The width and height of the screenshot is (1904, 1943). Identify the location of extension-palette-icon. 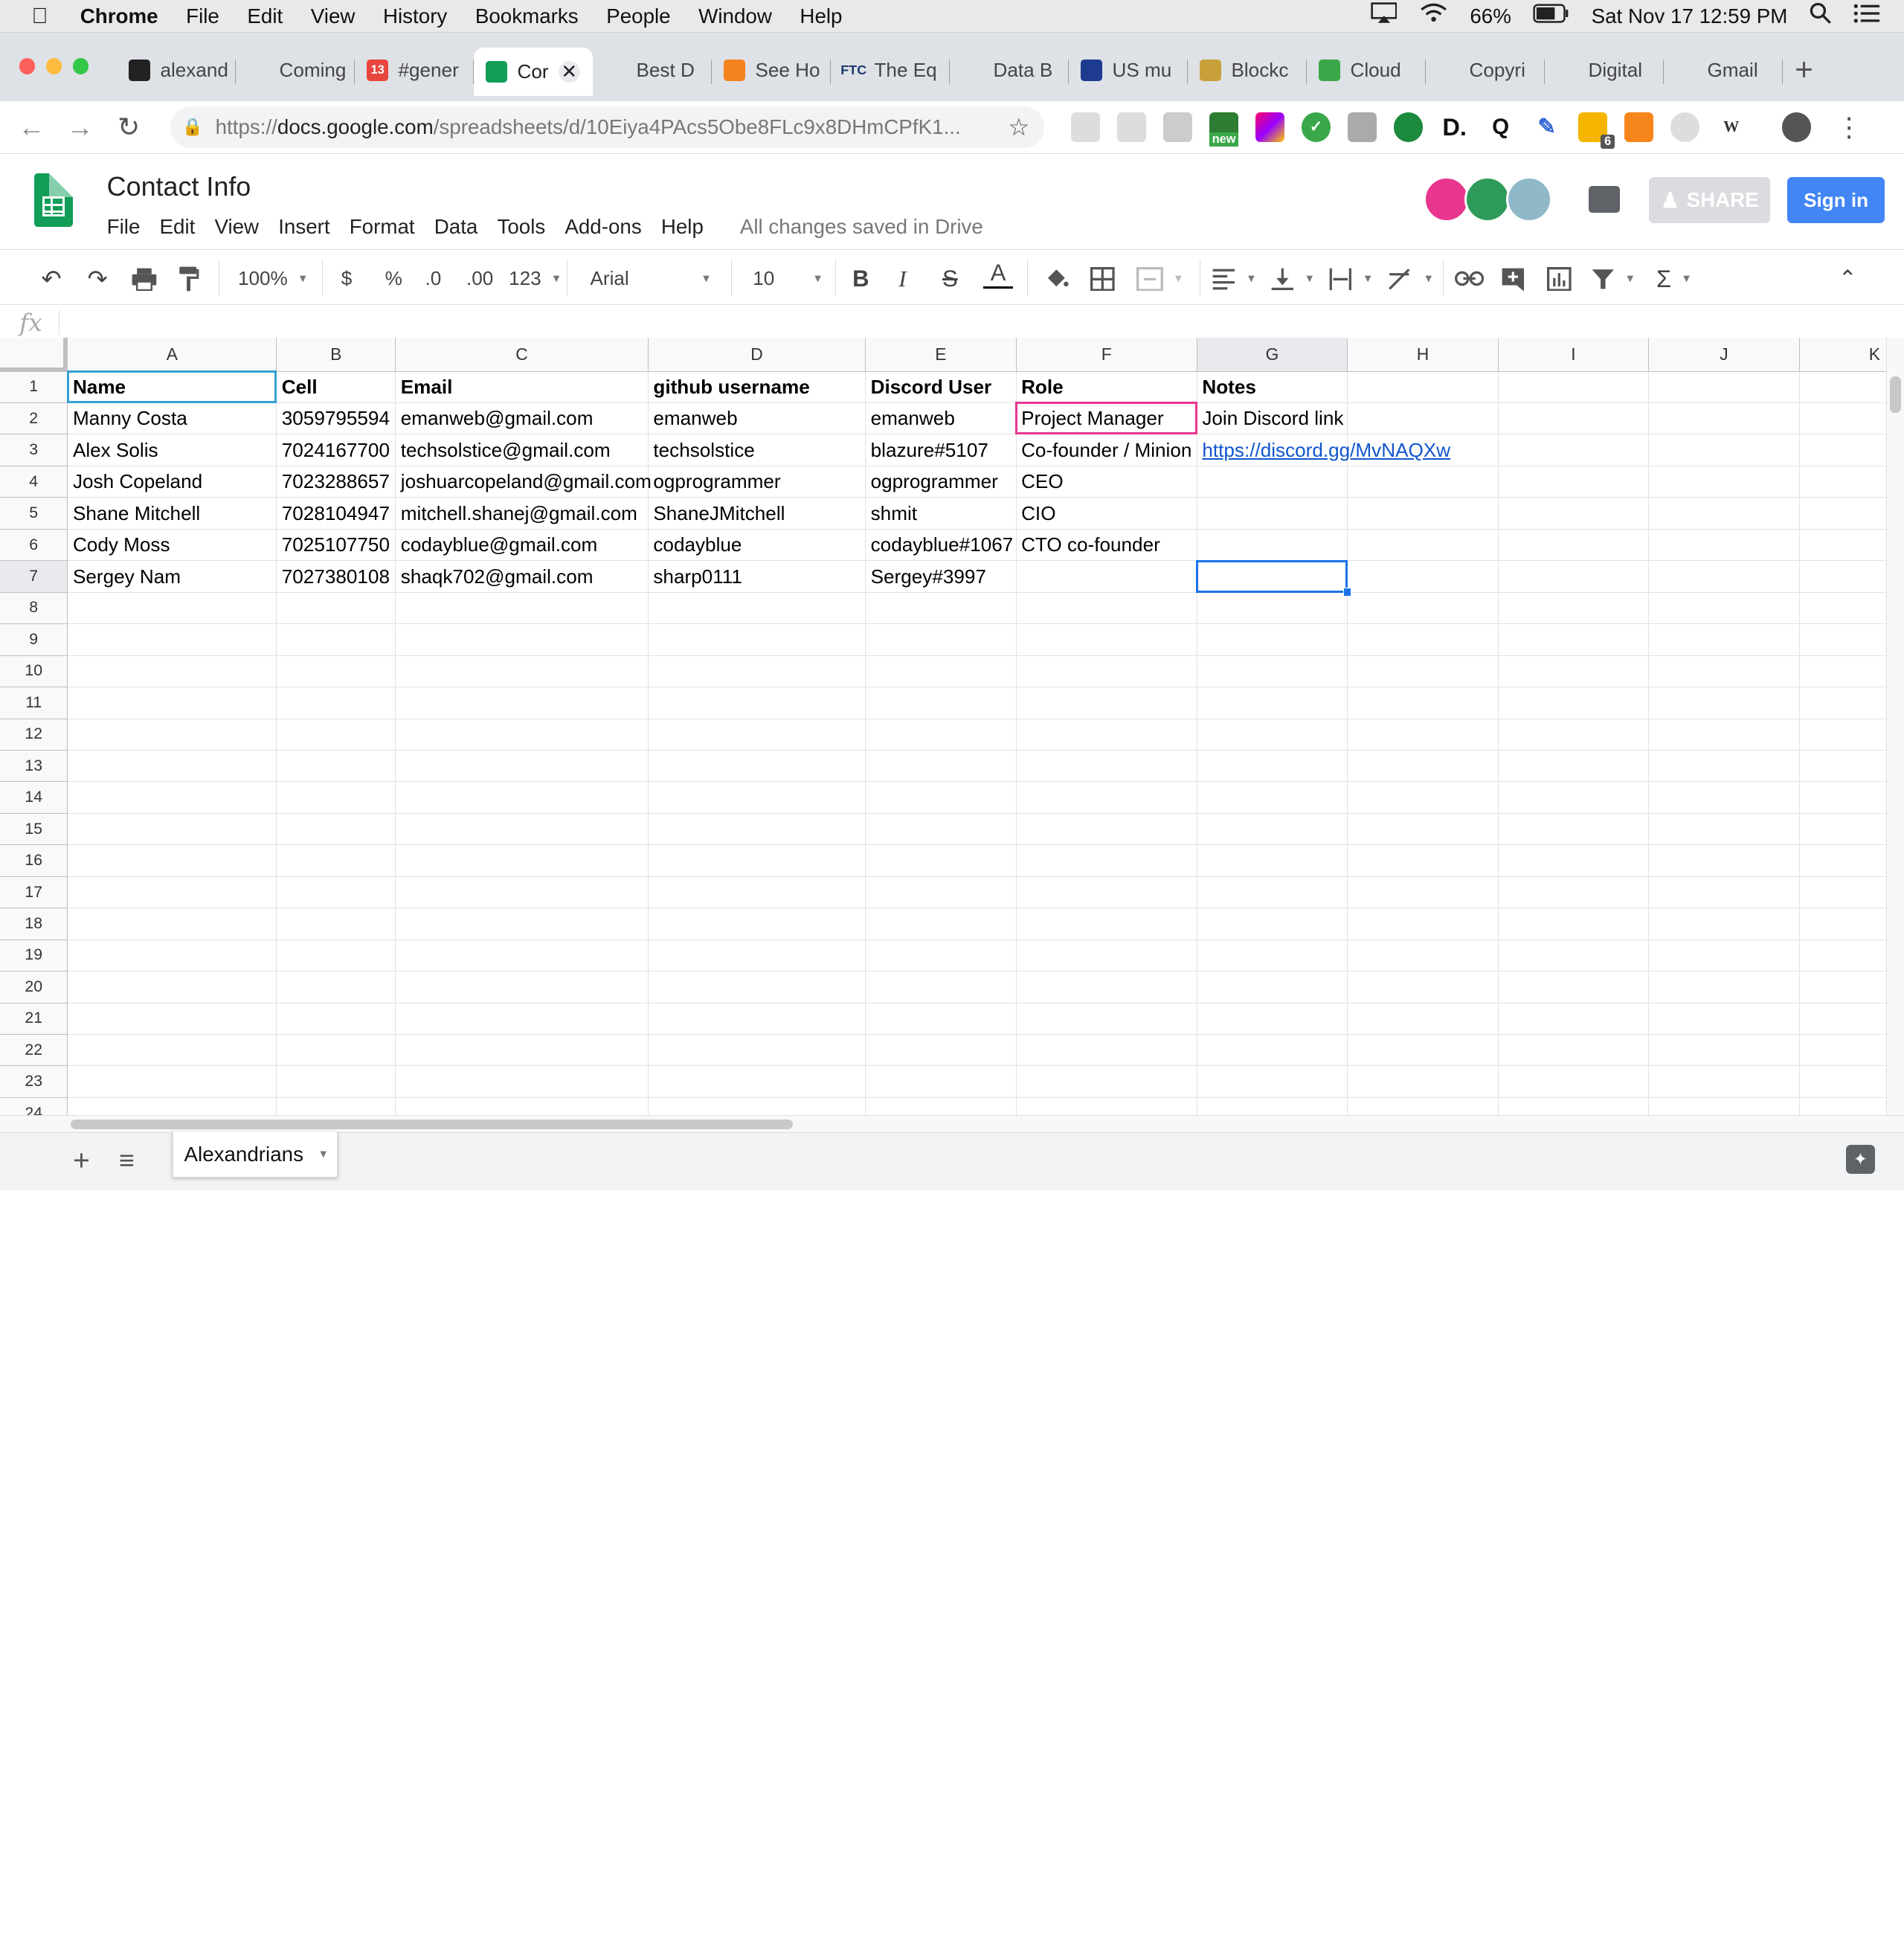
(1270, 127).